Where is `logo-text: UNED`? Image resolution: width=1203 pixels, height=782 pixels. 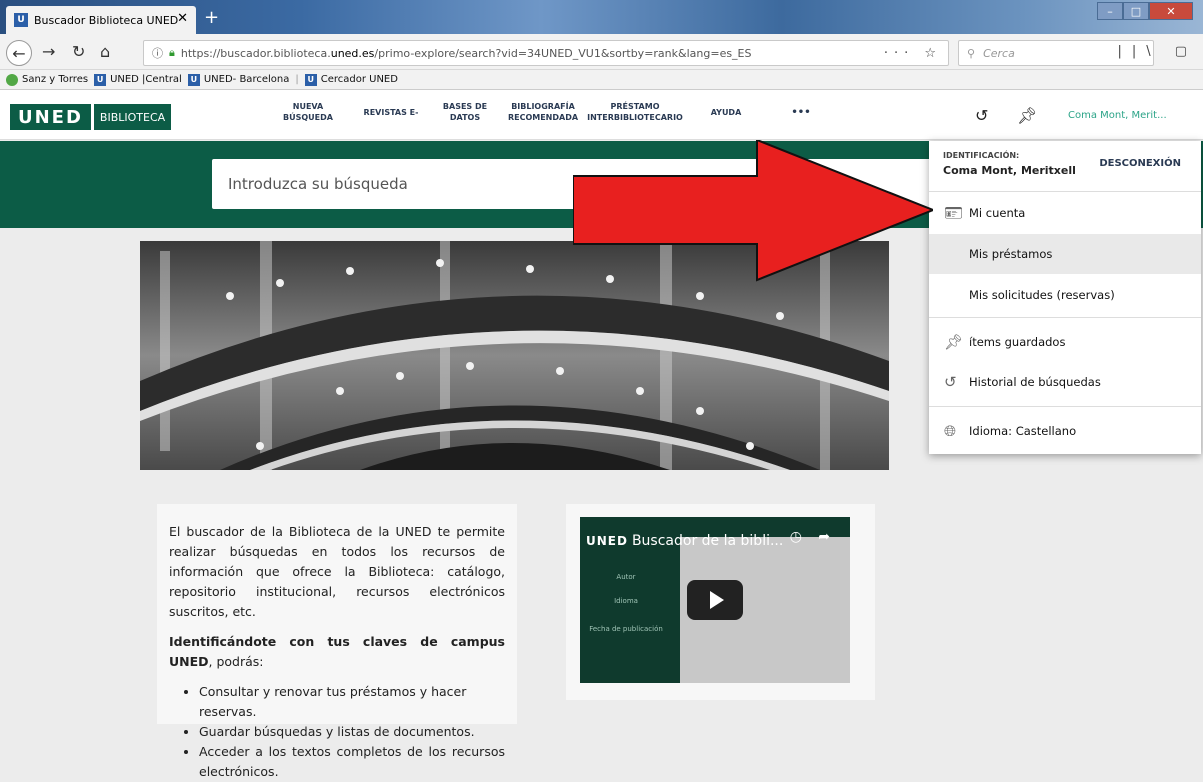 logo-text: UNED is located at coordinates (50, 117).